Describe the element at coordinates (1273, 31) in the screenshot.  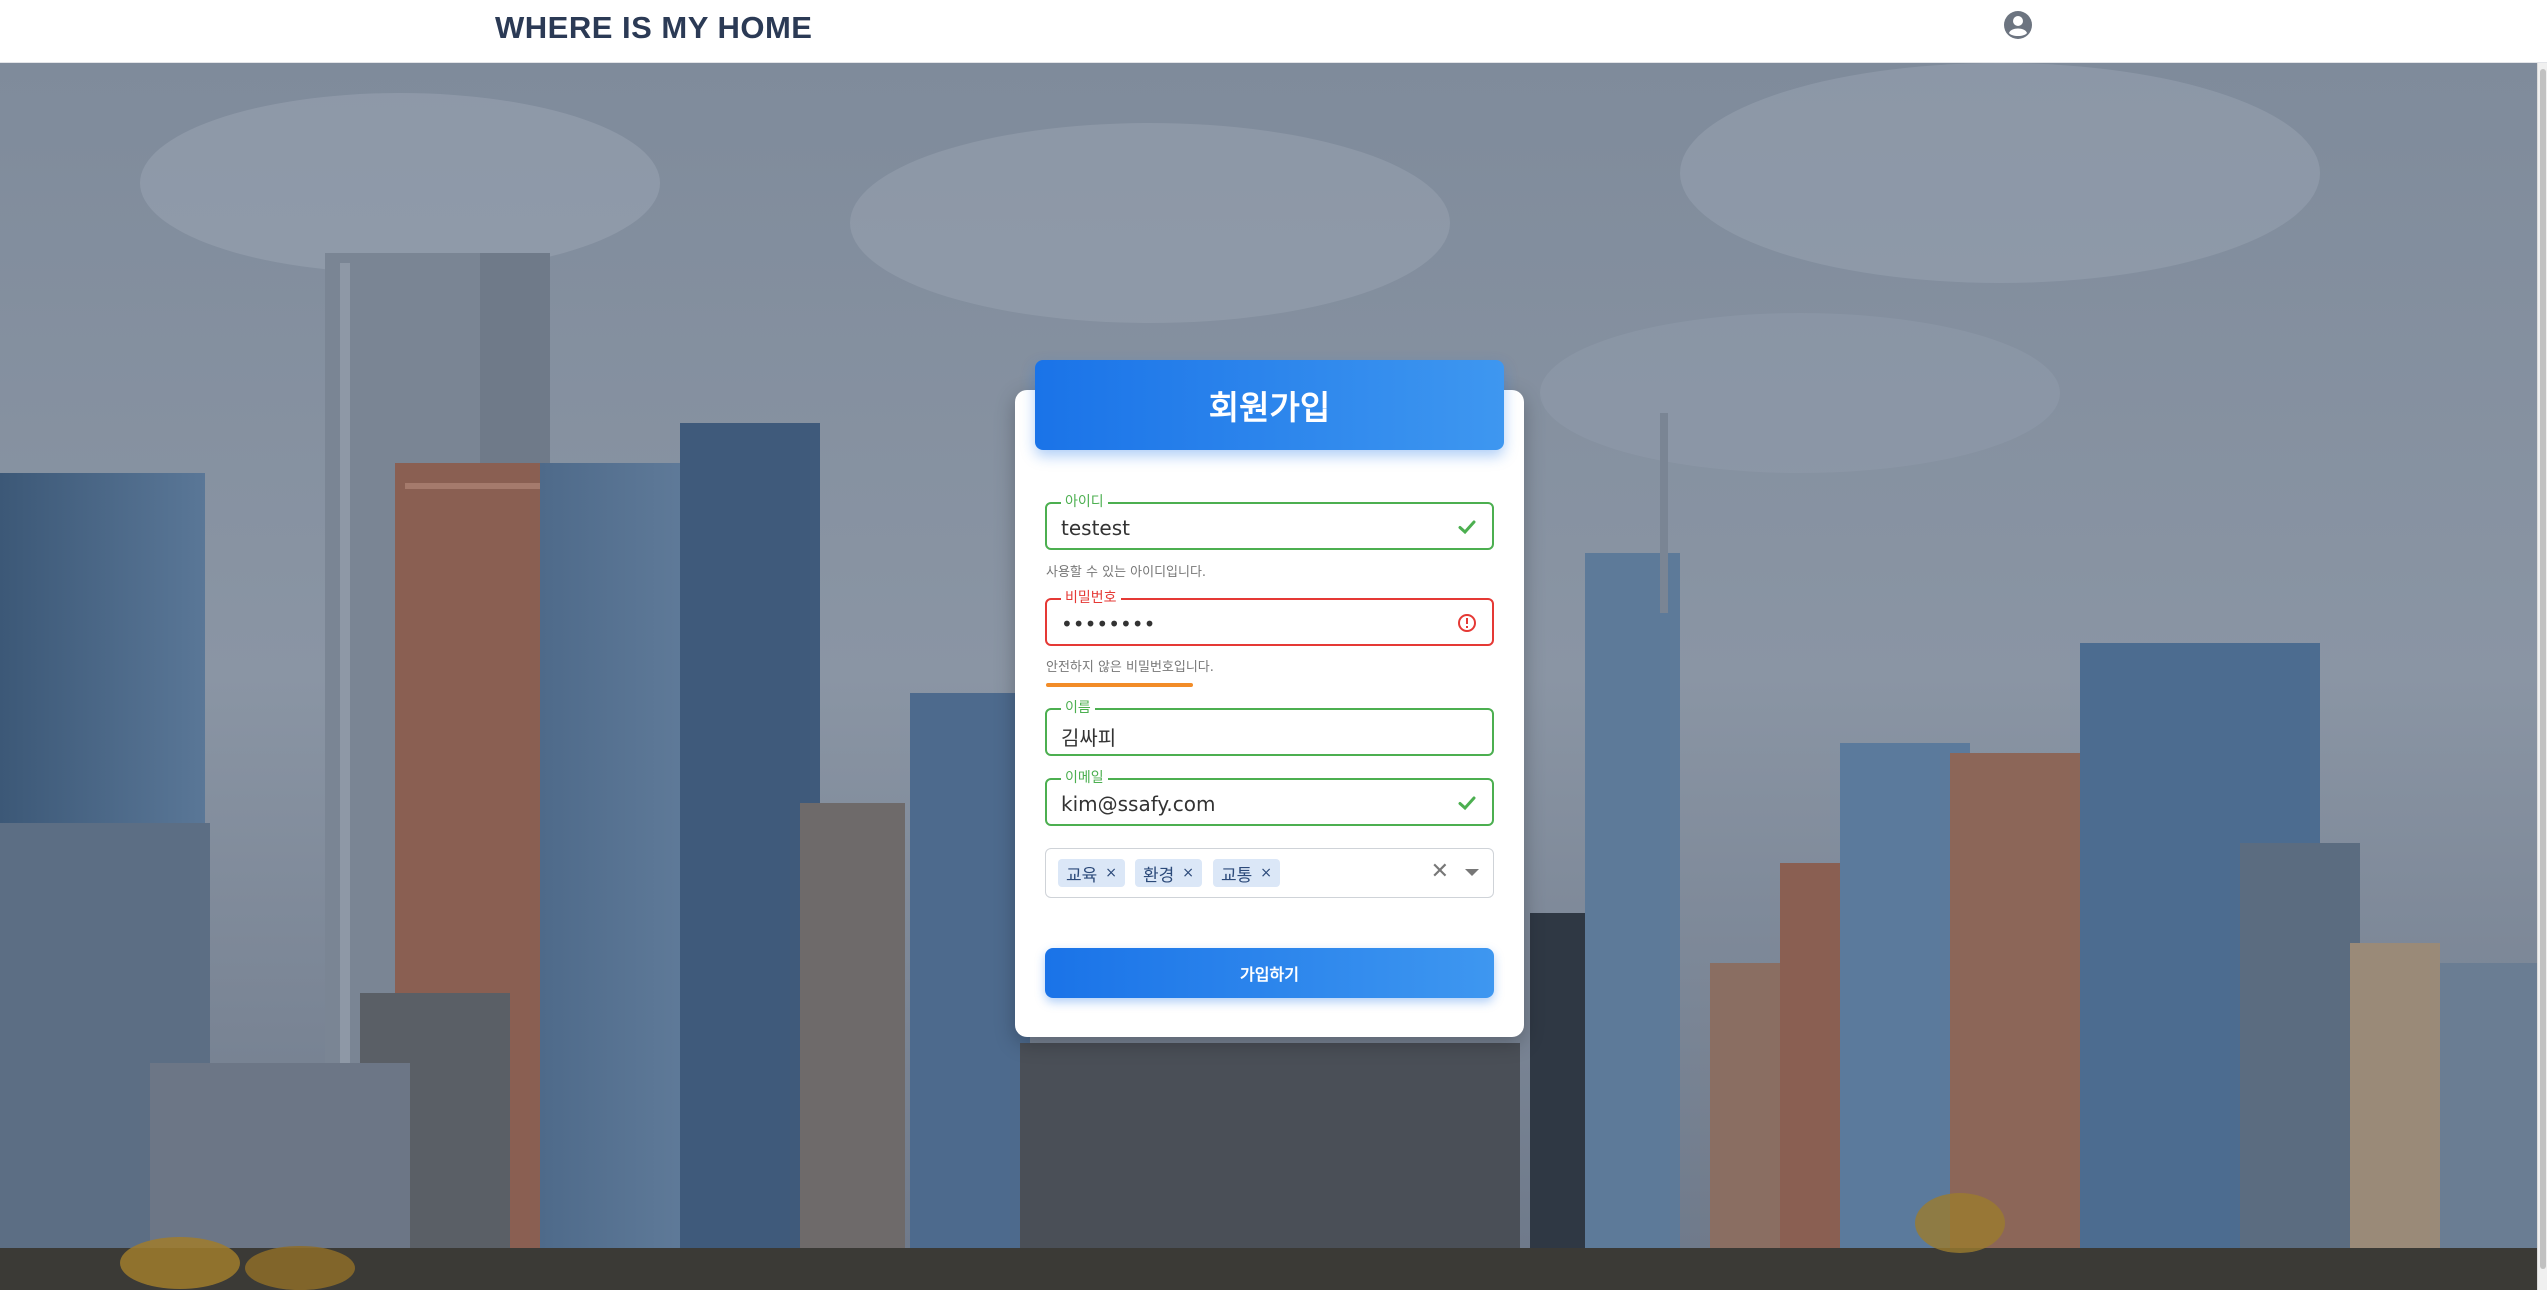
I see `top-navbar: WHERE IS MY HOME` at that location.